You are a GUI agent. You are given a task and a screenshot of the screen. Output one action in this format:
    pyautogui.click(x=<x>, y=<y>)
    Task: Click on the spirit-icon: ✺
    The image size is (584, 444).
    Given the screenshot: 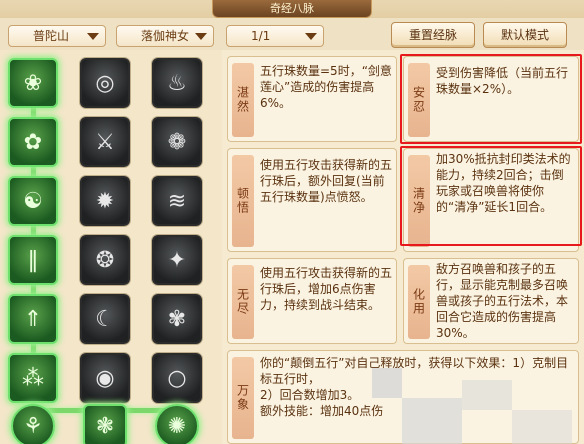 What is the action you would take?
    pyautogui.click(x=177, y=426)
    